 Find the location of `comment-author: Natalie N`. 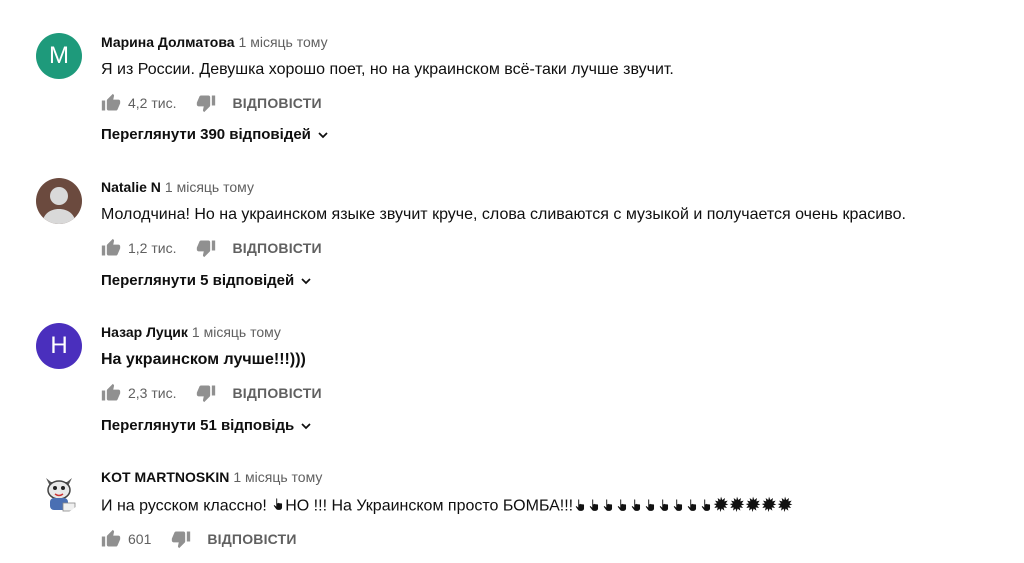

comment-author: Natalie N is located at coordinates (131, 187).